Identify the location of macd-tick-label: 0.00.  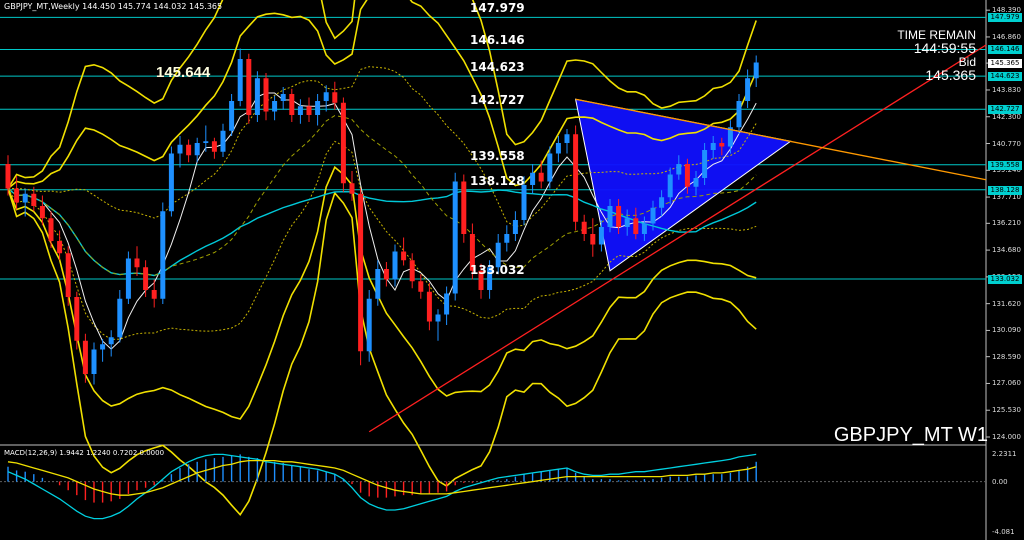
(1000, 481).